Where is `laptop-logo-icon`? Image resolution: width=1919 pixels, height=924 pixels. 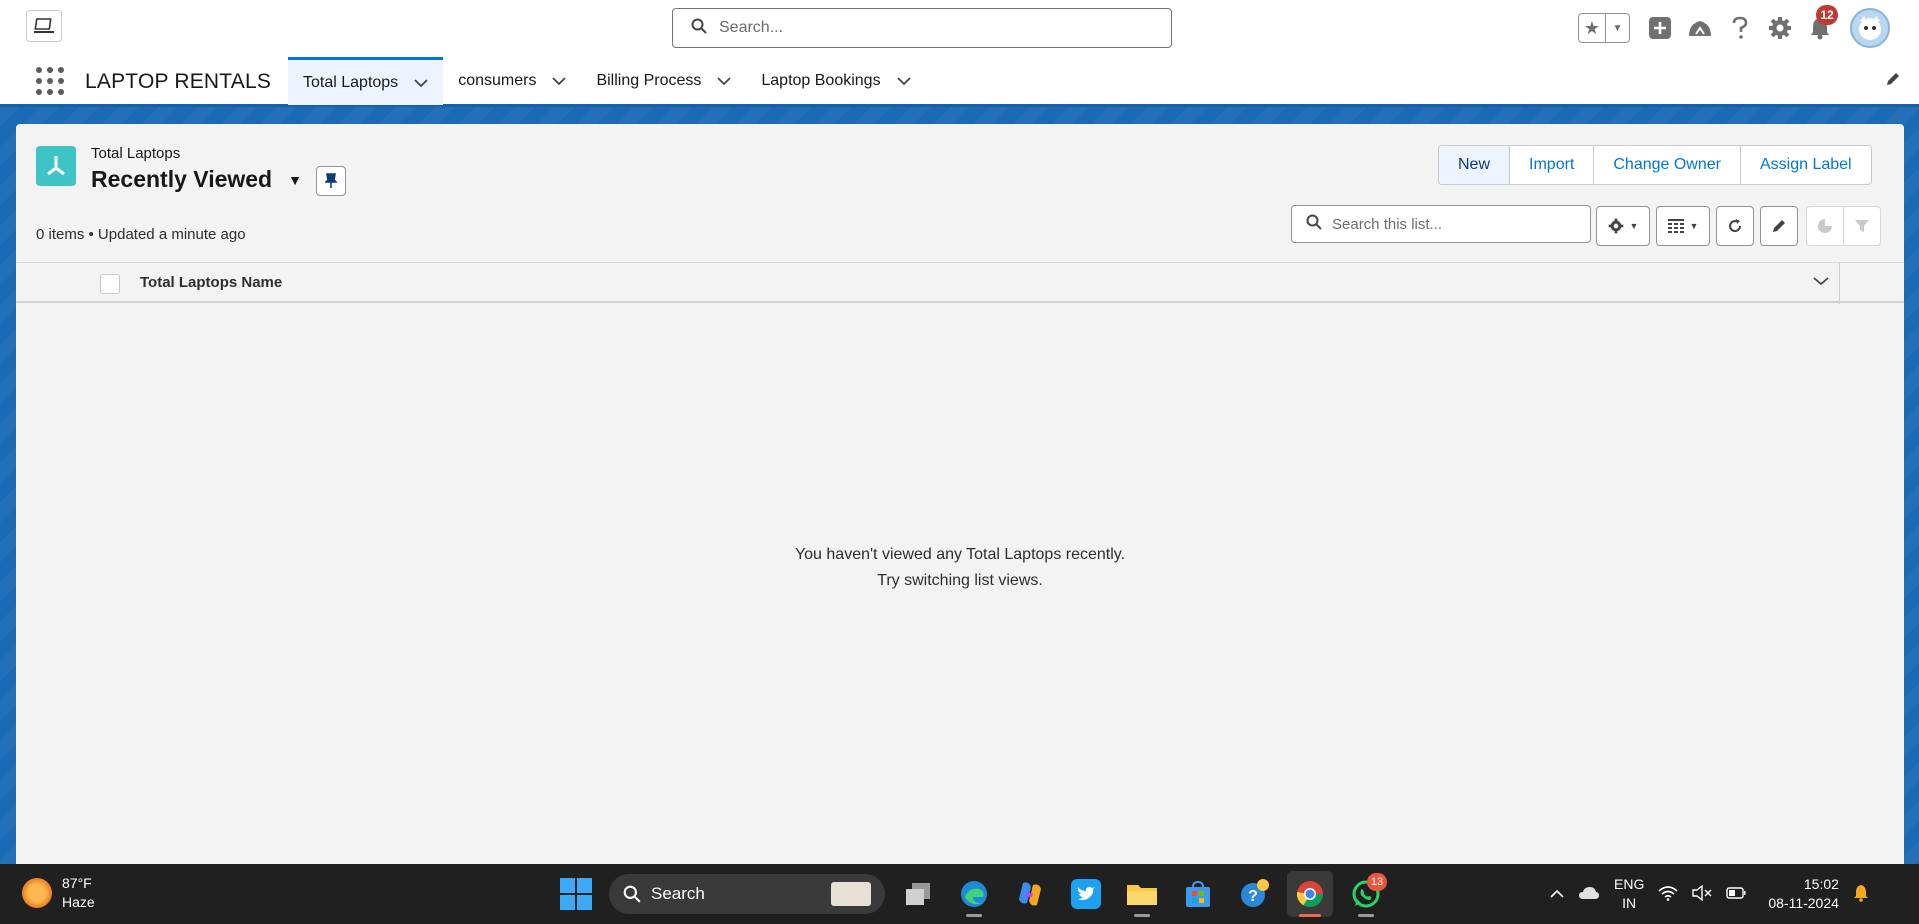
laptop-logo-icon is located at coordinates (44, 26).